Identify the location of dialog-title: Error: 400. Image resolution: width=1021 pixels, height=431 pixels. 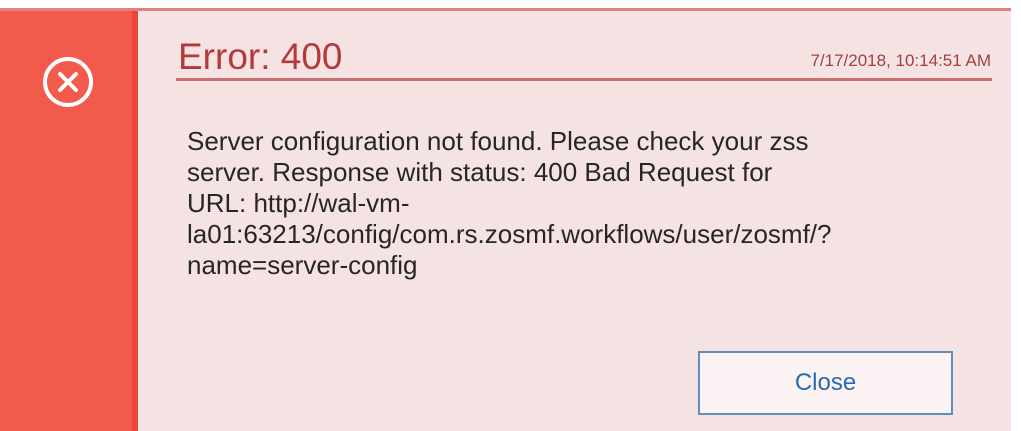
(260, 56).